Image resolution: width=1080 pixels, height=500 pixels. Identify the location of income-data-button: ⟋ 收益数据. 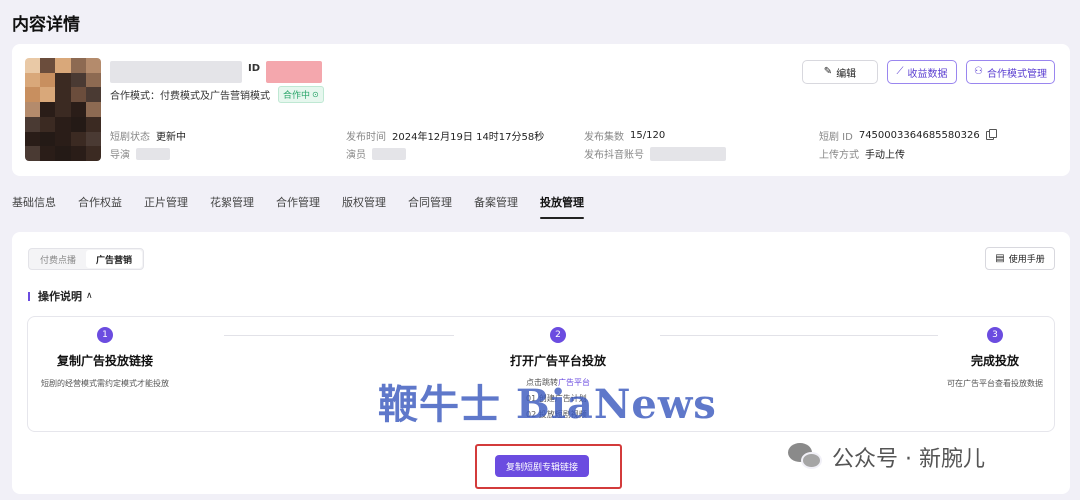
(922, 72).